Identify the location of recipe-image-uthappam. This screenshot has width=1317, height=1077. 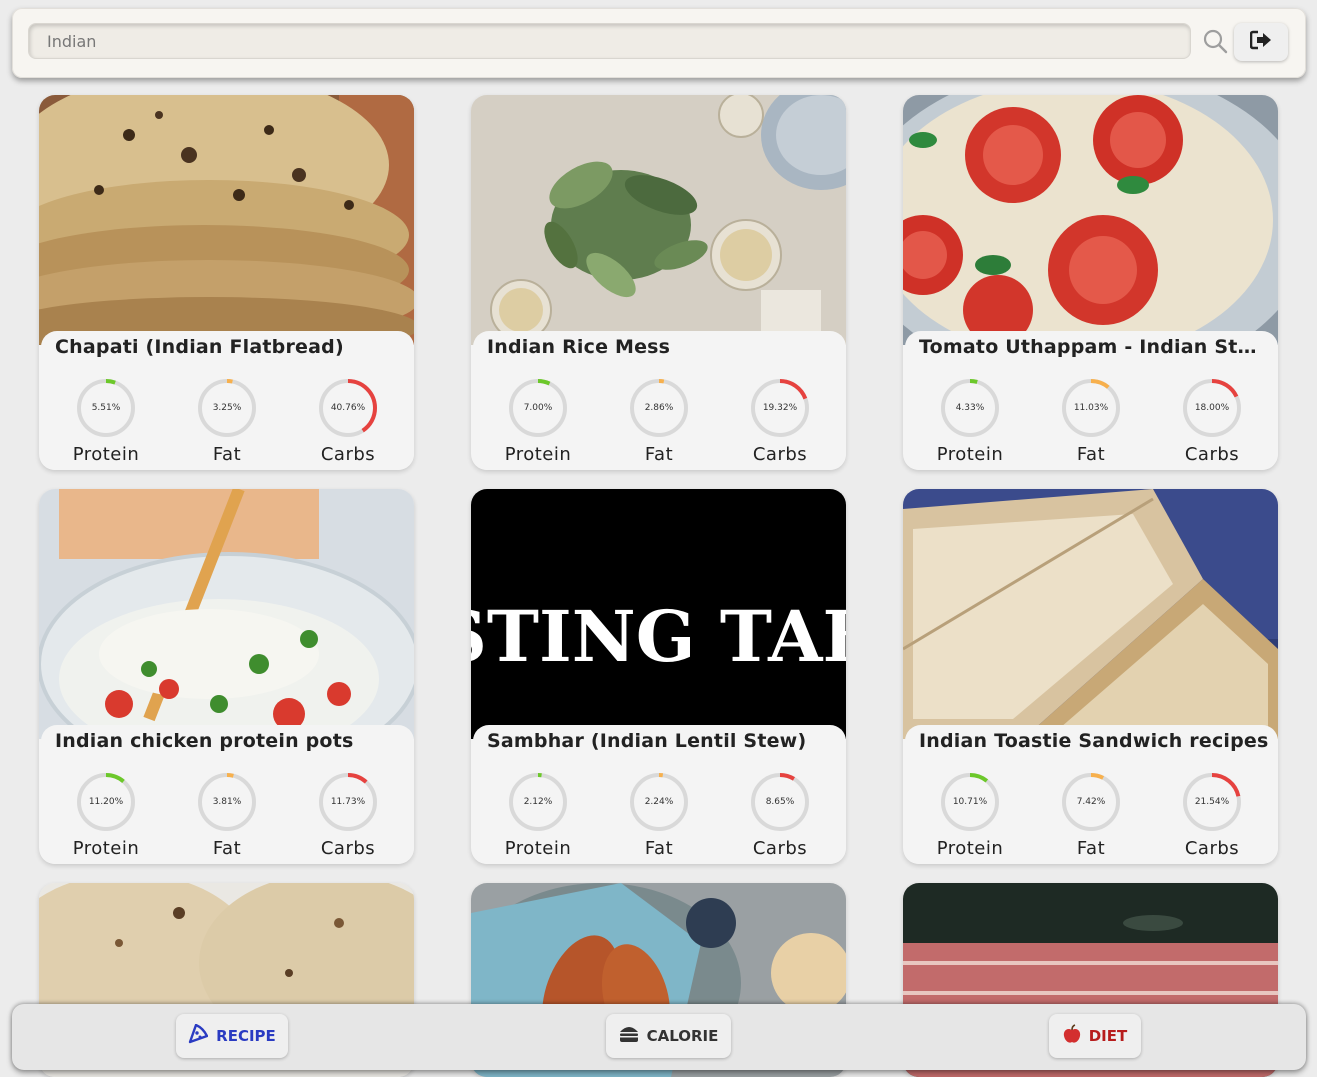
(1090, 220).